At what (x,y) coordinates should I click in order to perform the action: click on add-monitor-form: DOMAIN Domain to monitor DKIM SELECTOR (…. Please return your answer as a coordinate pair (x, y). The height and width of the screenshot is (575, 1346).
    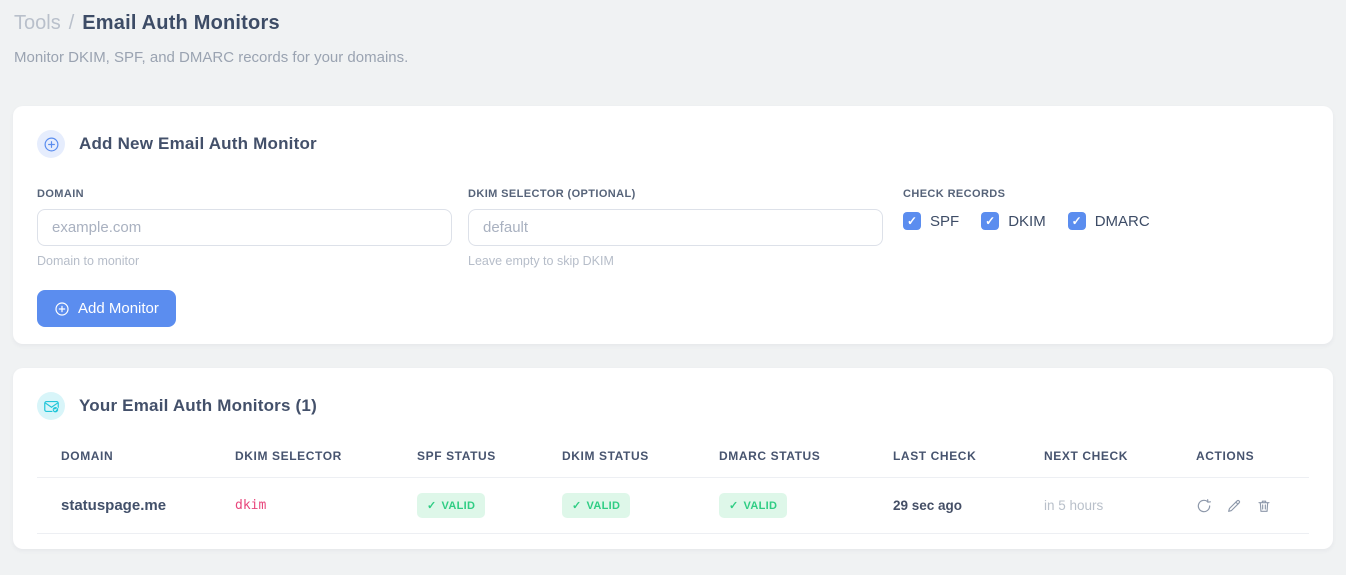
    Looking at the image, I should click on (673, 228).